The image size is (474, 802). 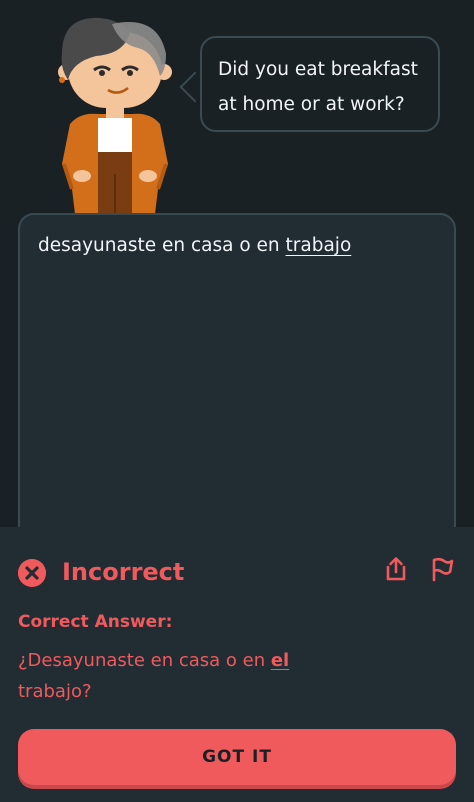 What do you see at coordinates (95, 622) in the screenshot?
I see `correct-answer-label: Correct Answer:` at bounding box center [95, 622].